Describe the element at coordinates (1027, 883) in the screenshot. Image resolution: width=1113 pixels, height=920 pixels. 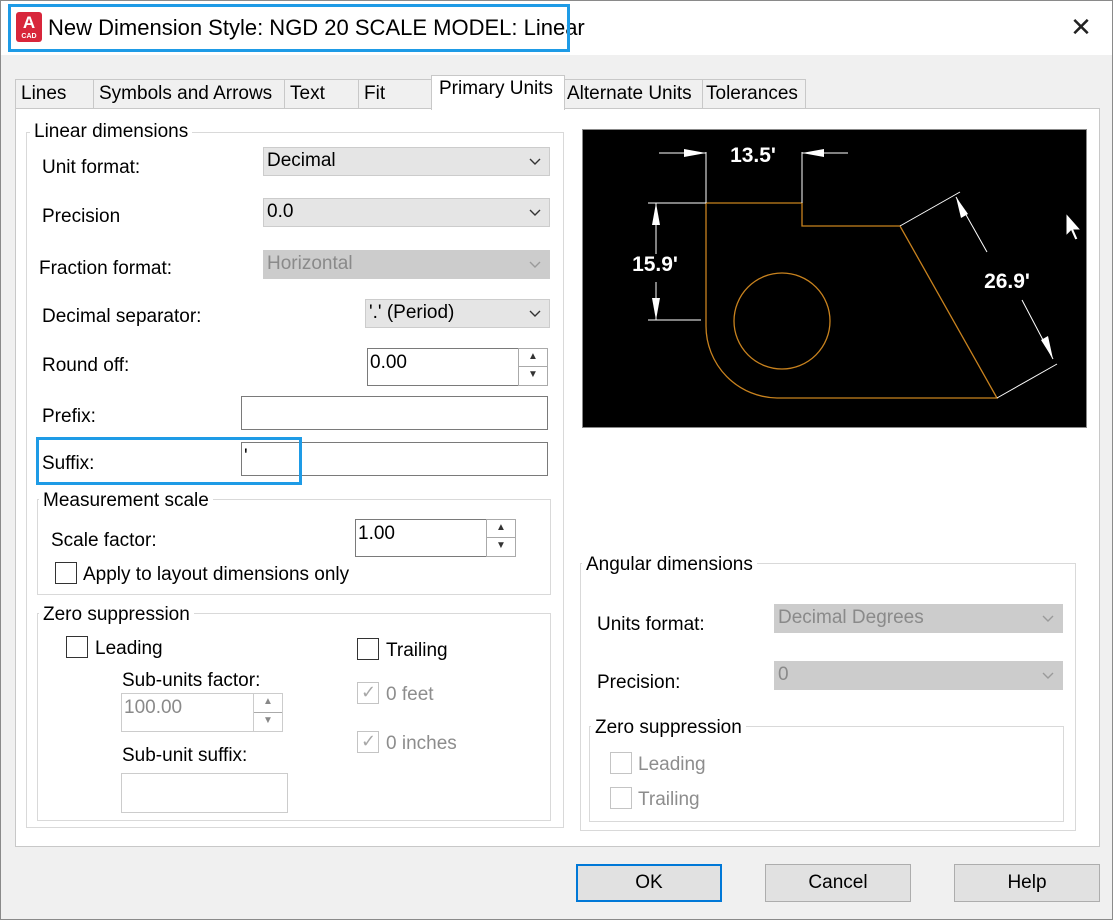
I see `help-button: Help` at that location.